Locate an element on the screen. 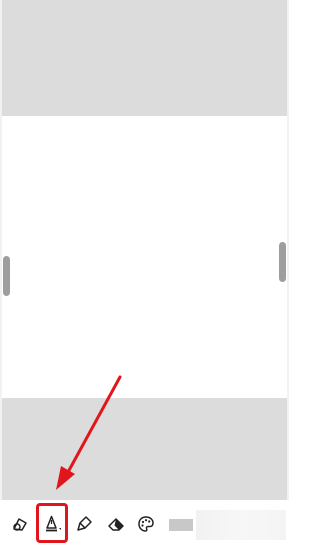 Image resolution: width=320 pixels, height=549 pixels. left-resize-handle is located at coordinates (6, 276).